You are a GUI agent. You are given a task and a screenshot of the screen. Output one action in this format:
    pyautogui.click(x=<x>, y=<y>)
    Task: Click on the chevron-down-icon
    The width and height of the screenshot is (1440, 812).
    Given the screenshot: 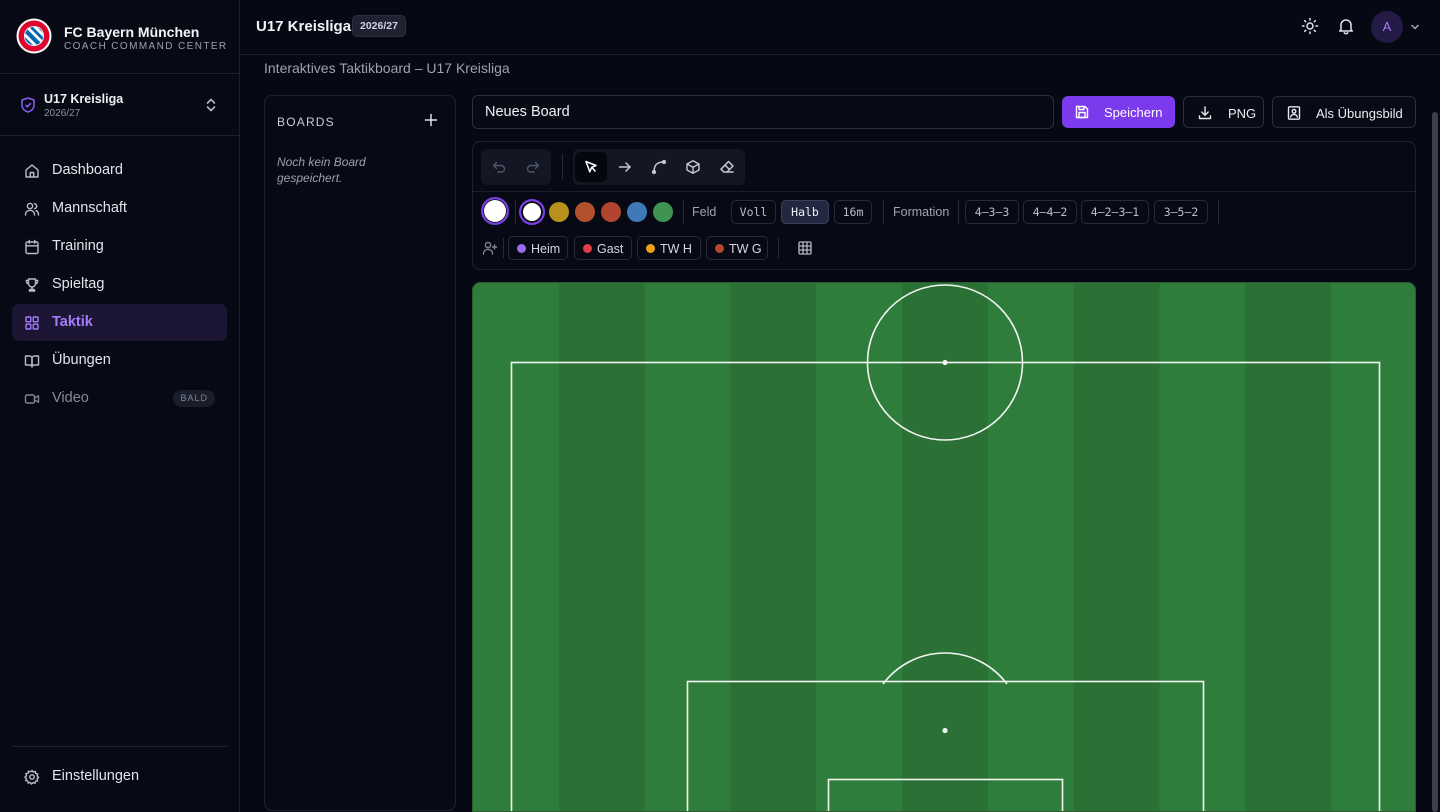 What is the action you would take?
    pyautogui.click(x=1415, y=27)
    